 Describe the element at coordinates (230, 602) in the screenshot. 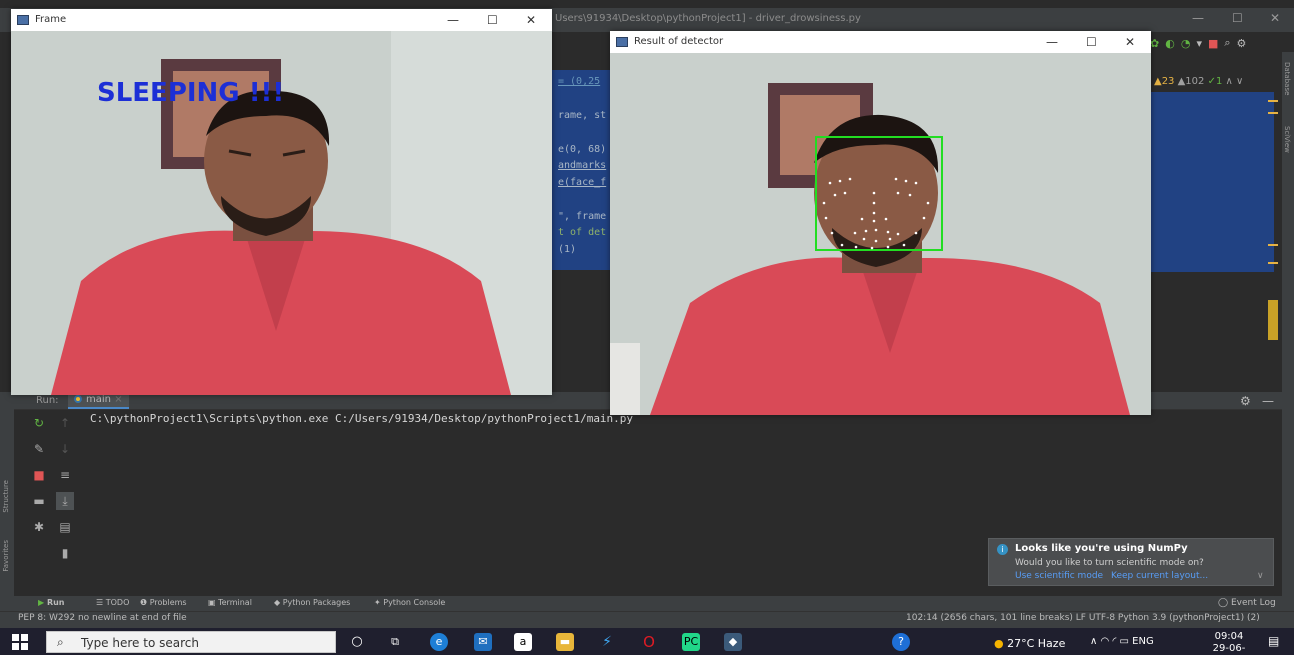

I see `tool-tab-terminal: ▣ Terminal` at that location.